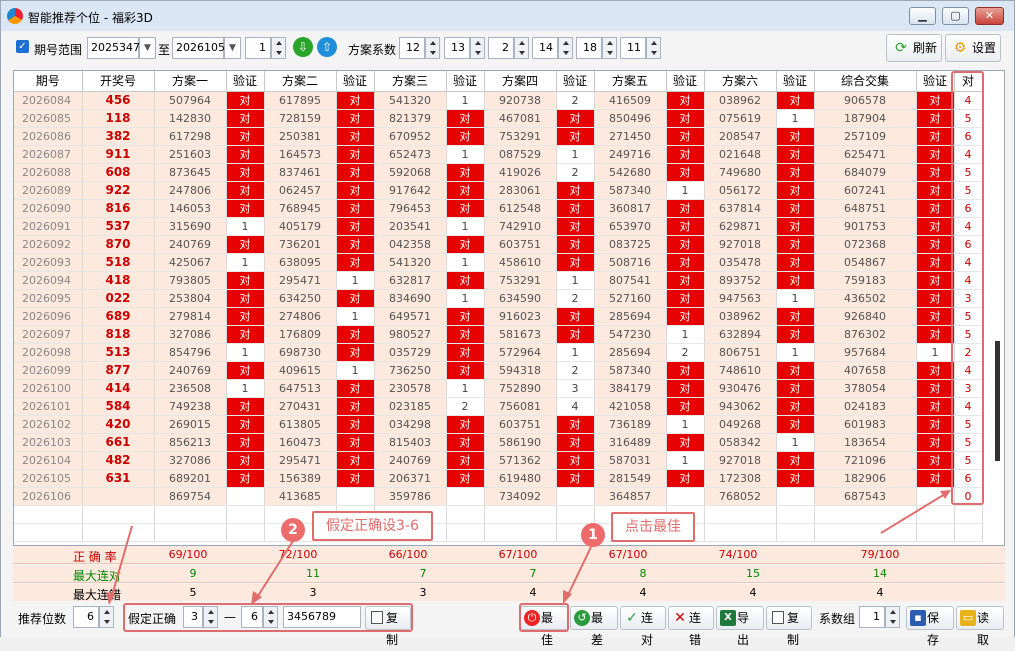  I want to click on column-header: 方案一, so click(190, 81).